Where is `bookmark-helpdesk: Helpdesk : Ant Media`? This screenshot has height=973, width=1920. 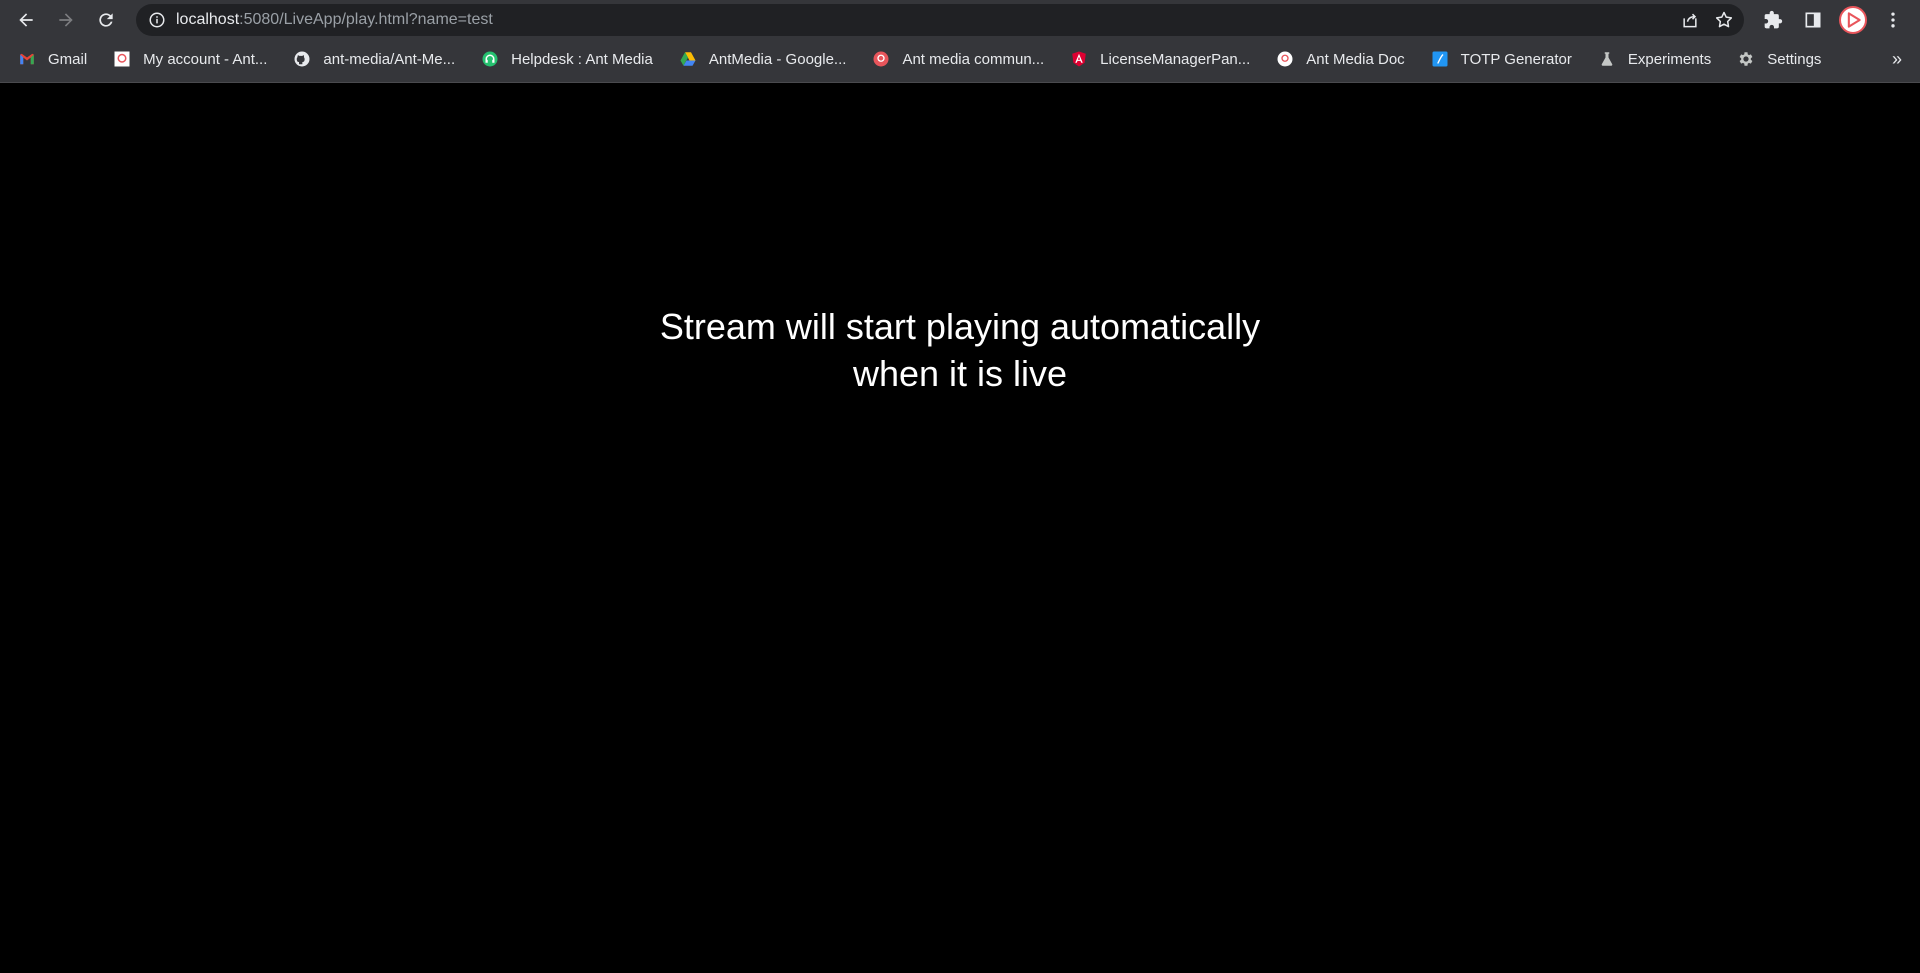 bookmark-helpdesk: Helpdesk : Ant Media is located at coordinates (562, 59).